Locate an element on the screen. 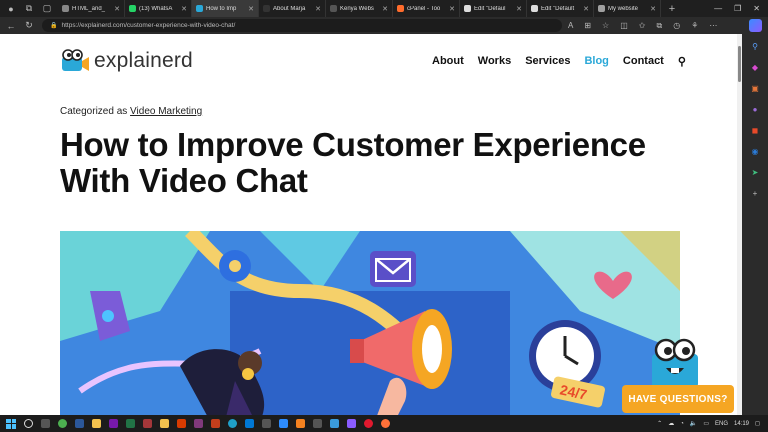  new-tab-button: + is located at coordinates (672, 9).